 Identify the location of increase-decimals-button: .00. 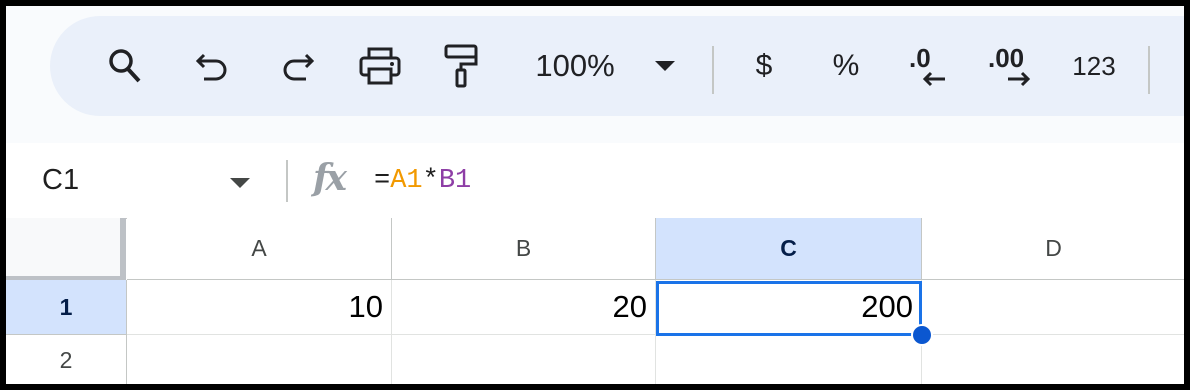
(1012, 66).